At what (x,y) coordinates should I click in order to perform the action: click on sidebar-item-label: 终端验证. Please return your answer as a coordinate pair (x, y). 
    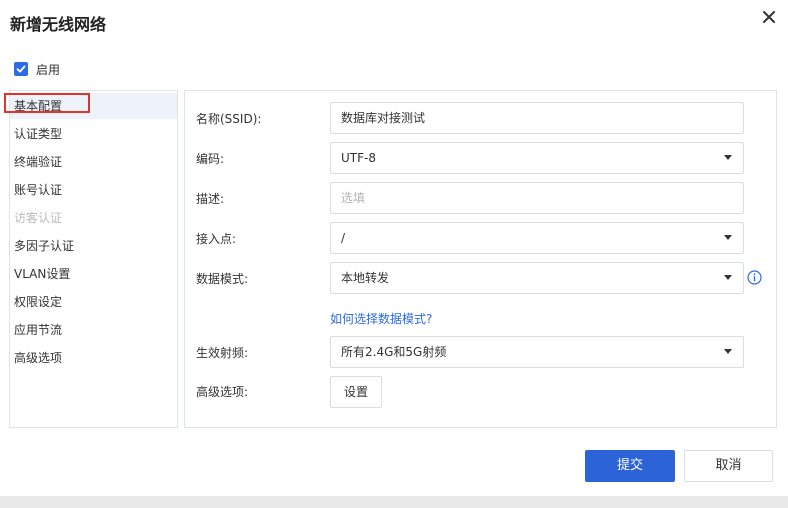
    Looking at the image, I should click on (38, 162).